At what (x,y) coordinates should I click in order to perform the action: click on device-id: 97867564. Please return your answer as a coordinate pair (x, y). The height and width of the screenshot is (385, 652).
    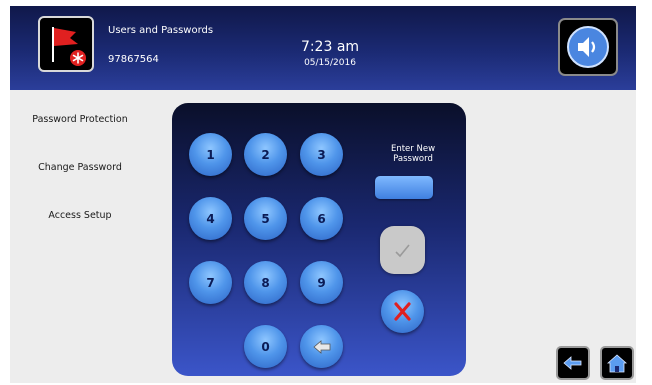
    Looking at the image, I should click on (133, 59).